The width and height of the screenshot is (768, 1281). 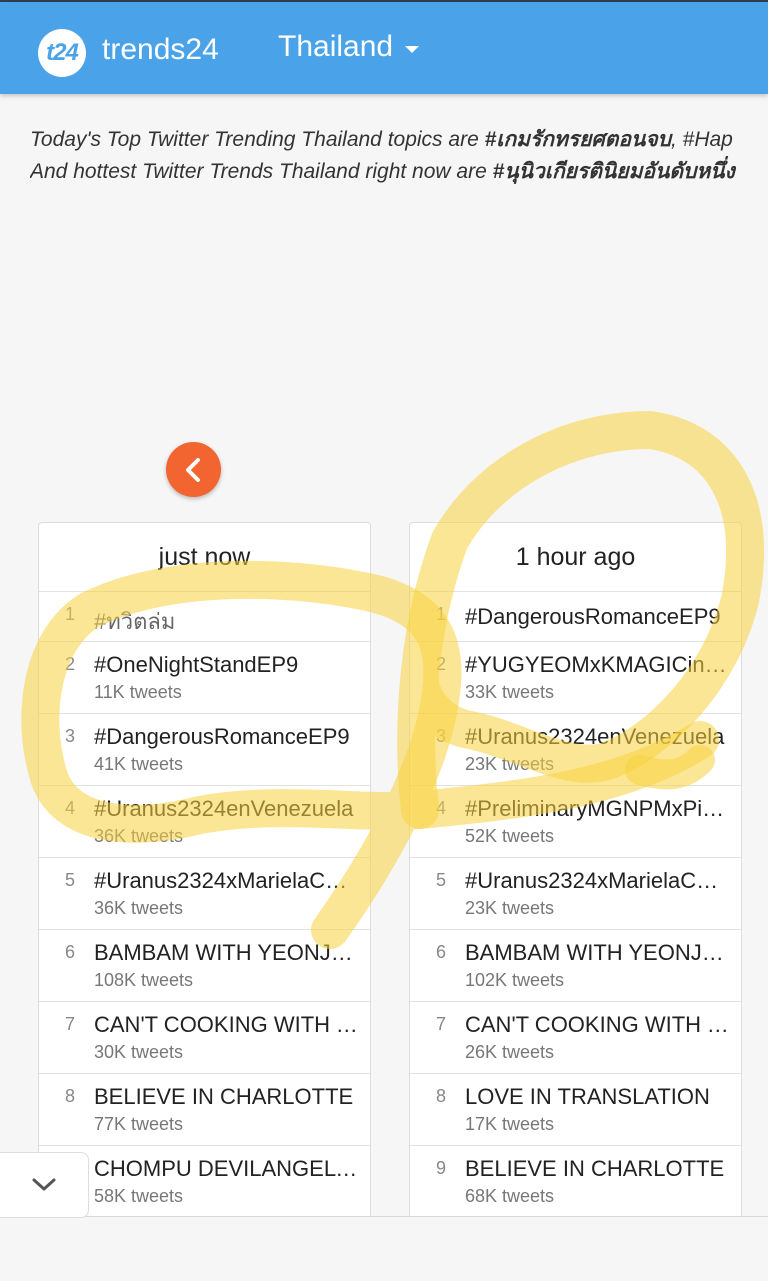 I want to click on collapse-button, so click(x=44, y=1185).